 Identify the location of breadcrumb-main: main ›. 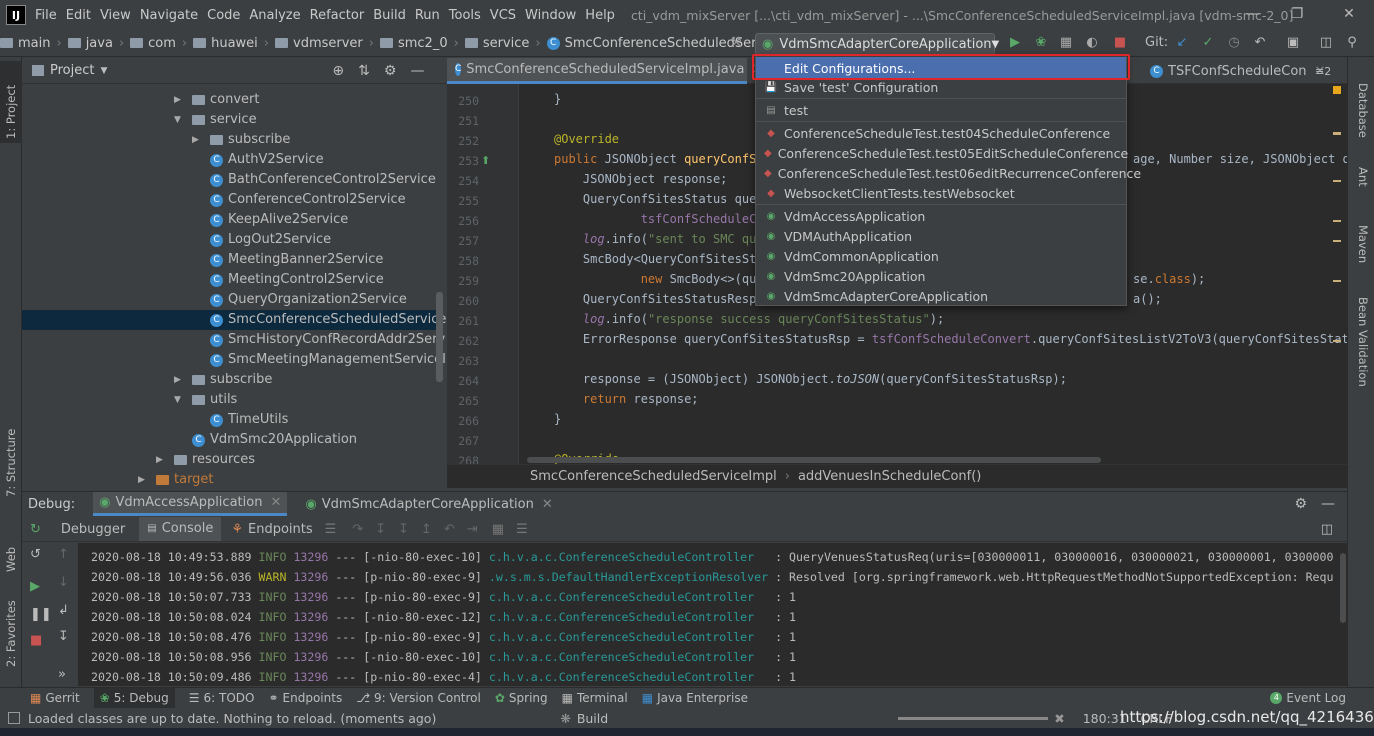
(34, 43).